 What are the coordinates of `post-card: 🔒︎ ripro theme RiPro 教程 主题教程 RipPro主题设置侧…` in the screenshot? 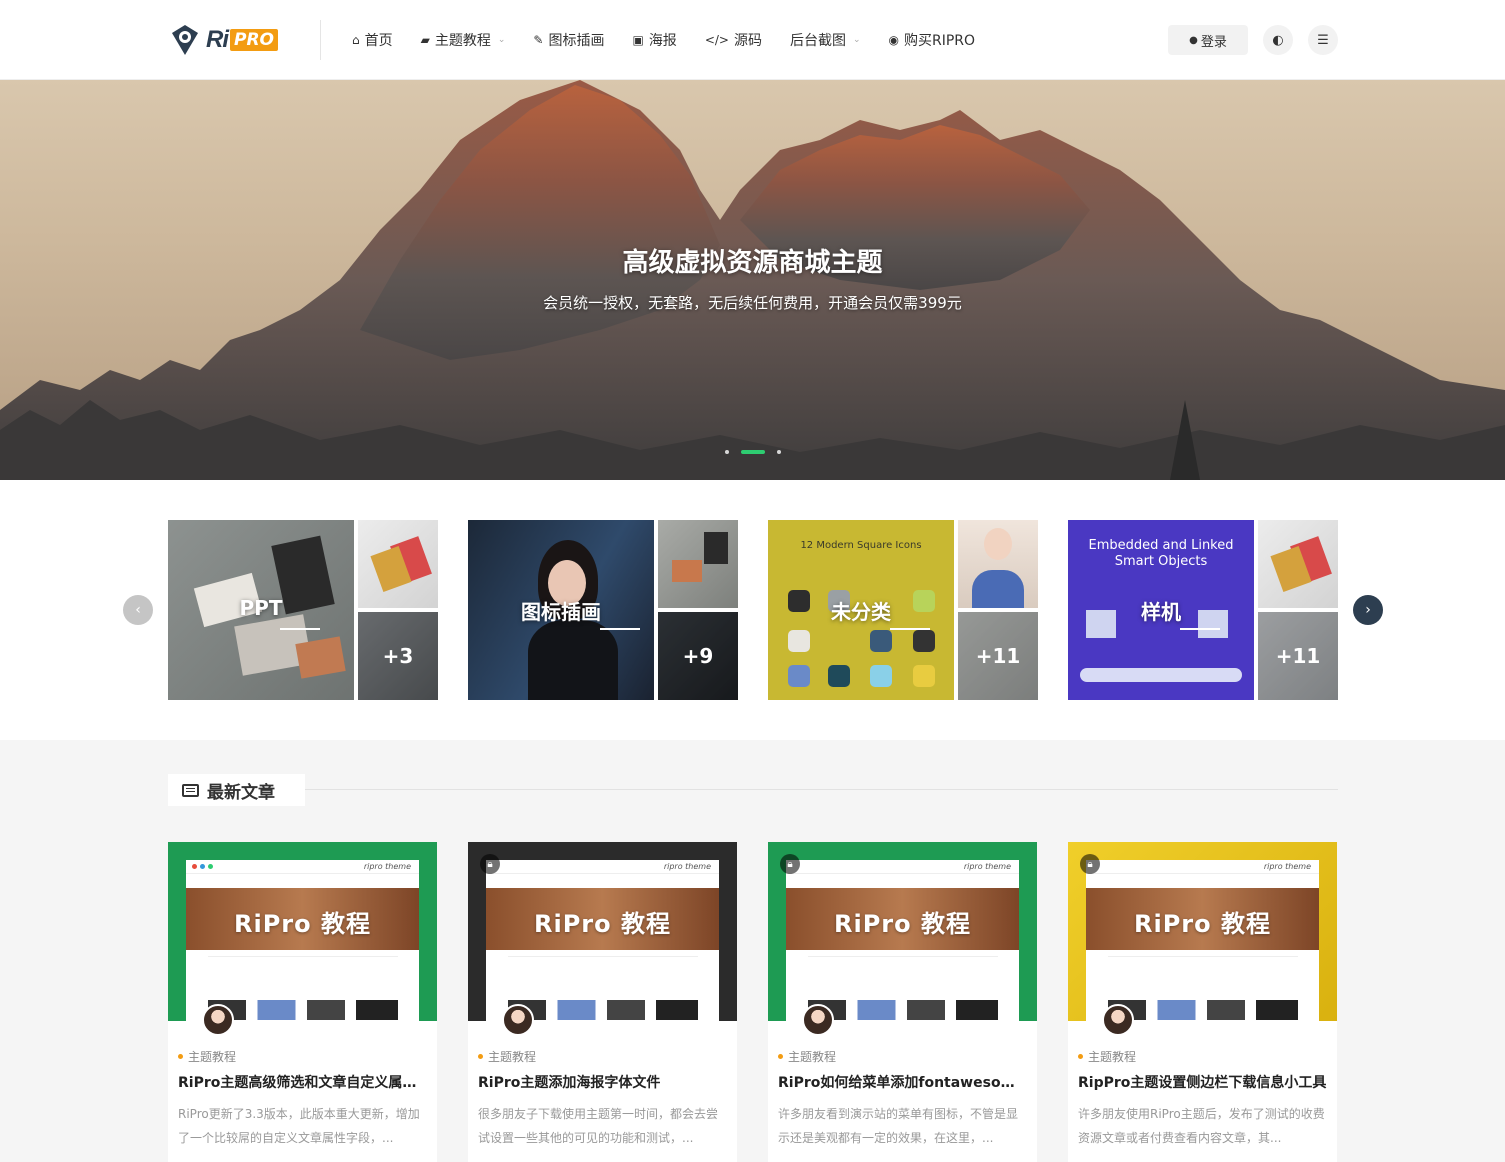 It's located at (1202, 1002).